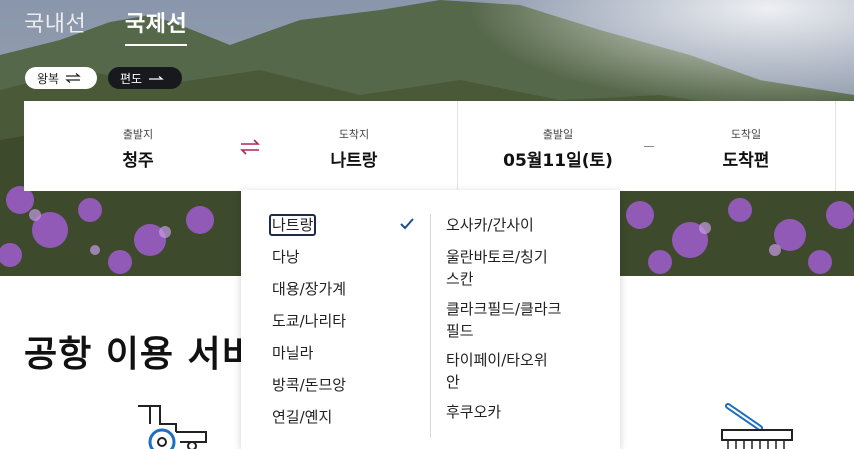 The height and width of the screenshot is (449, 854). What do you see at coordinates (354, 134) in the screenshot?
I see `destination-label: 도착지` at bounding box center [354, 134].